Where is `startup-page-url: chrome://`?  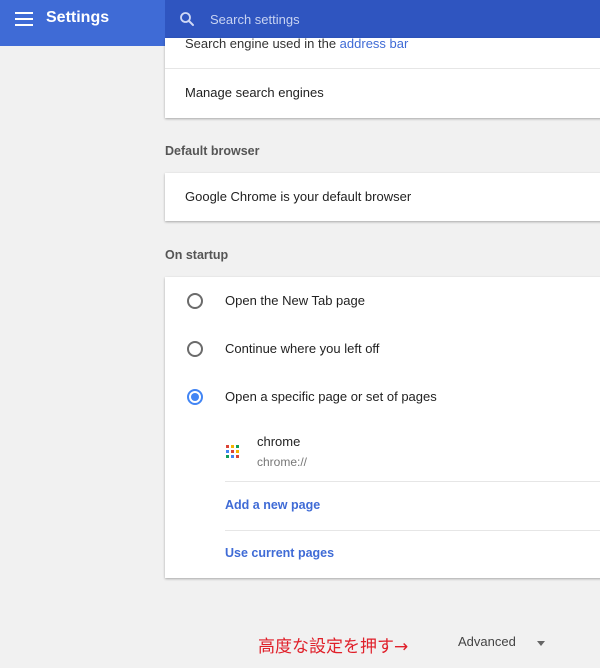 startup-page-url: chrome:// is located at coordinates (282, 462).